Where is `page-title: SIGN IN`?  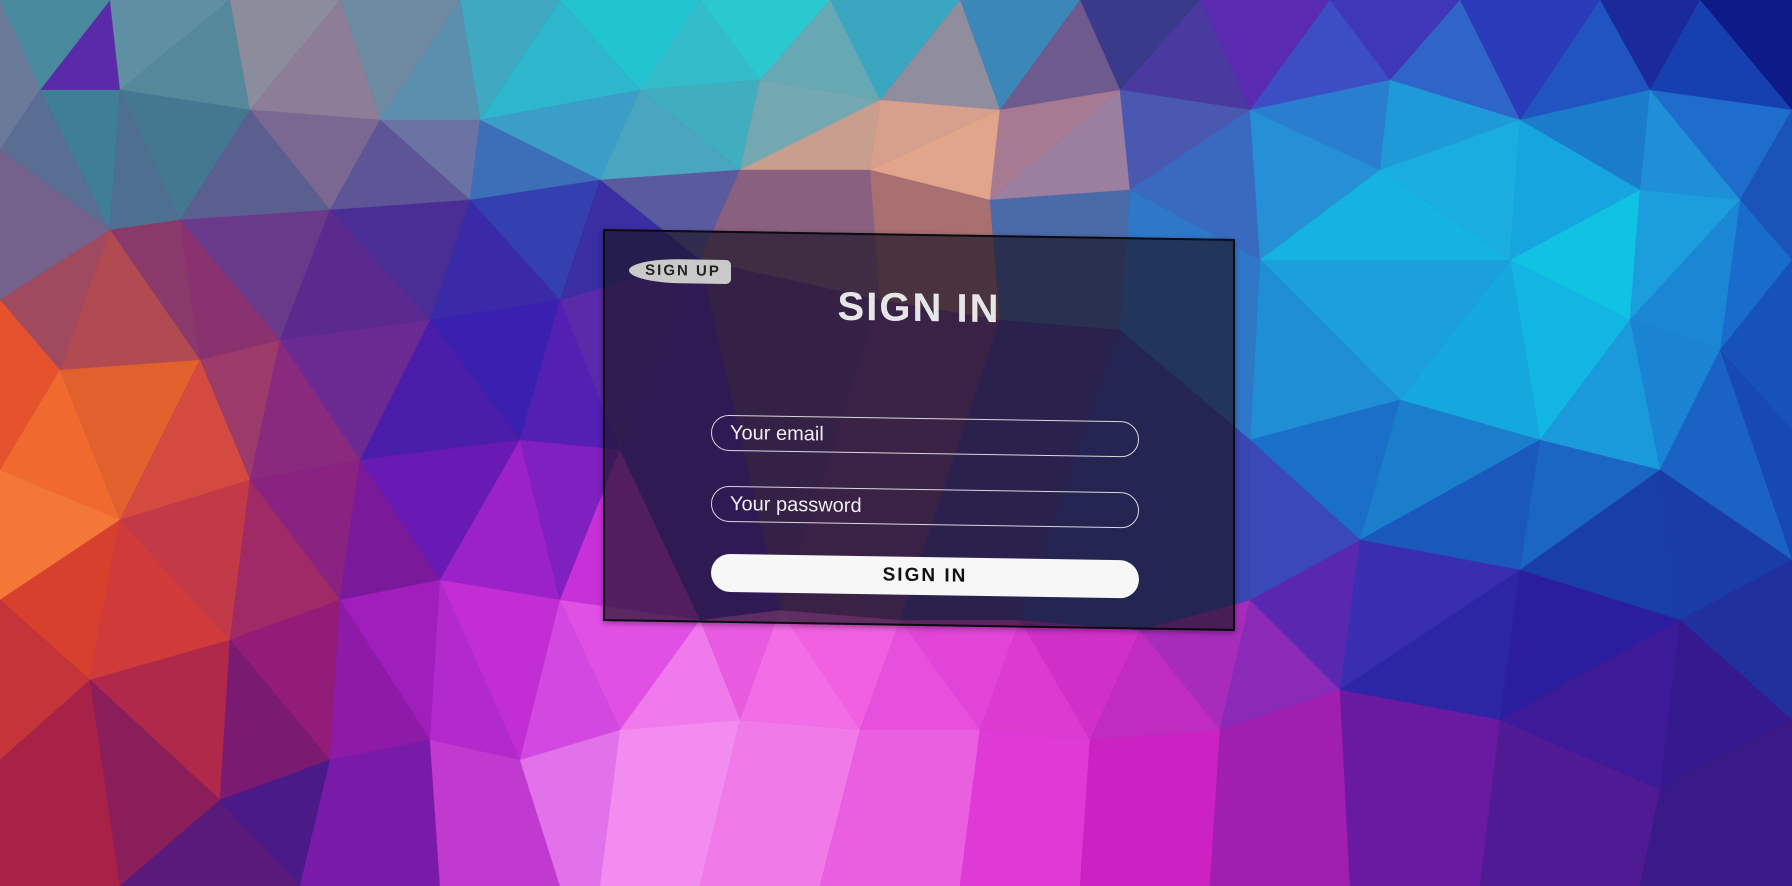 page-title: SIGN IN is located at coordinates (919, 308).